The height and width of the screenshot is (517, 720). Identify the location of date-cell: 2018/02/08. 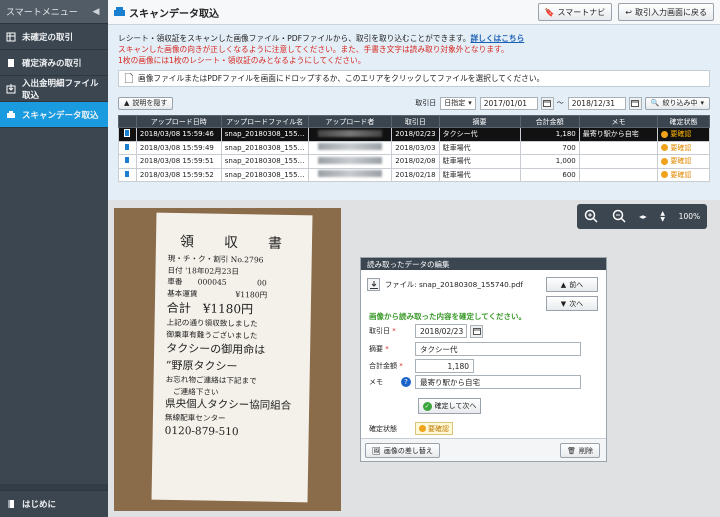
(415, 161).